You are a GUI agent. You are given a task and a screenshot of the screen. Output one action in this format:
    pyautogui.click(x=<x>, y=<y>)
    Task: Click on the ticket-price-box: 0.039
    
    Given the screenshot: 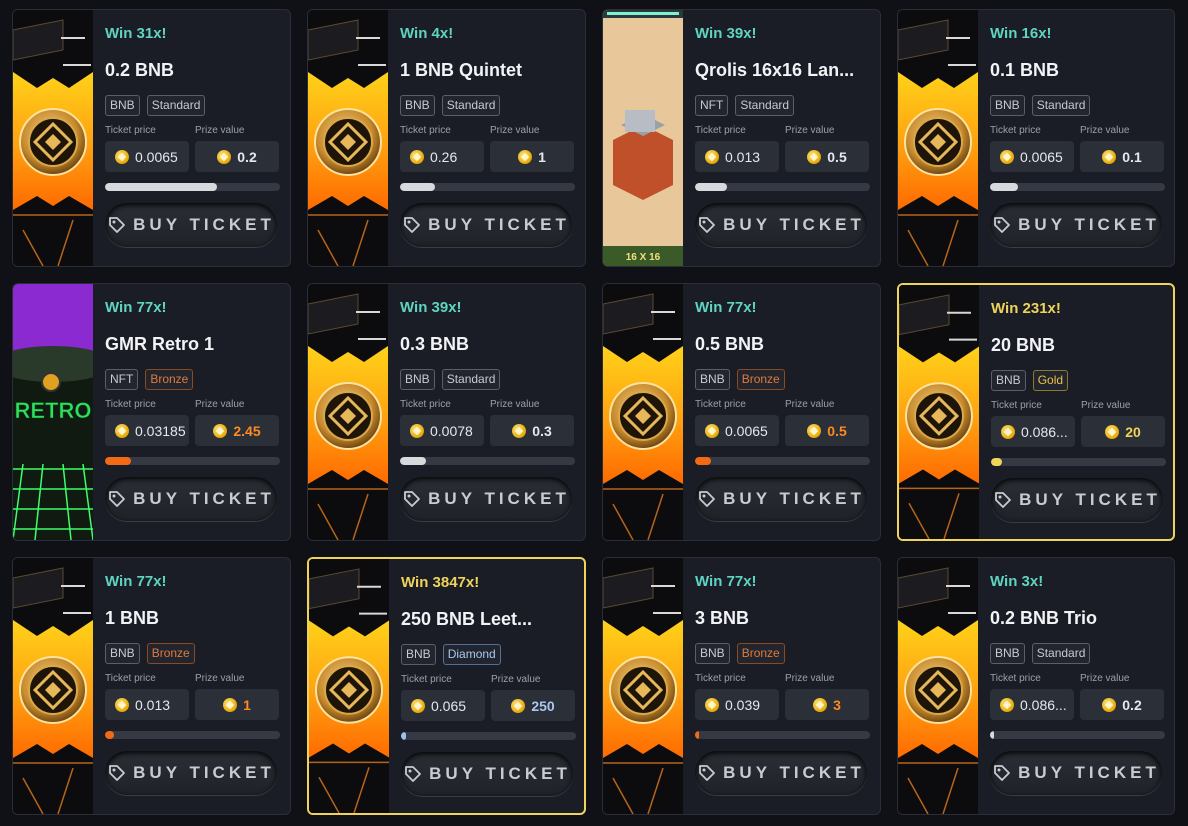 What is the action you would take?
    pyautogui.click(x=737, y=704)
    